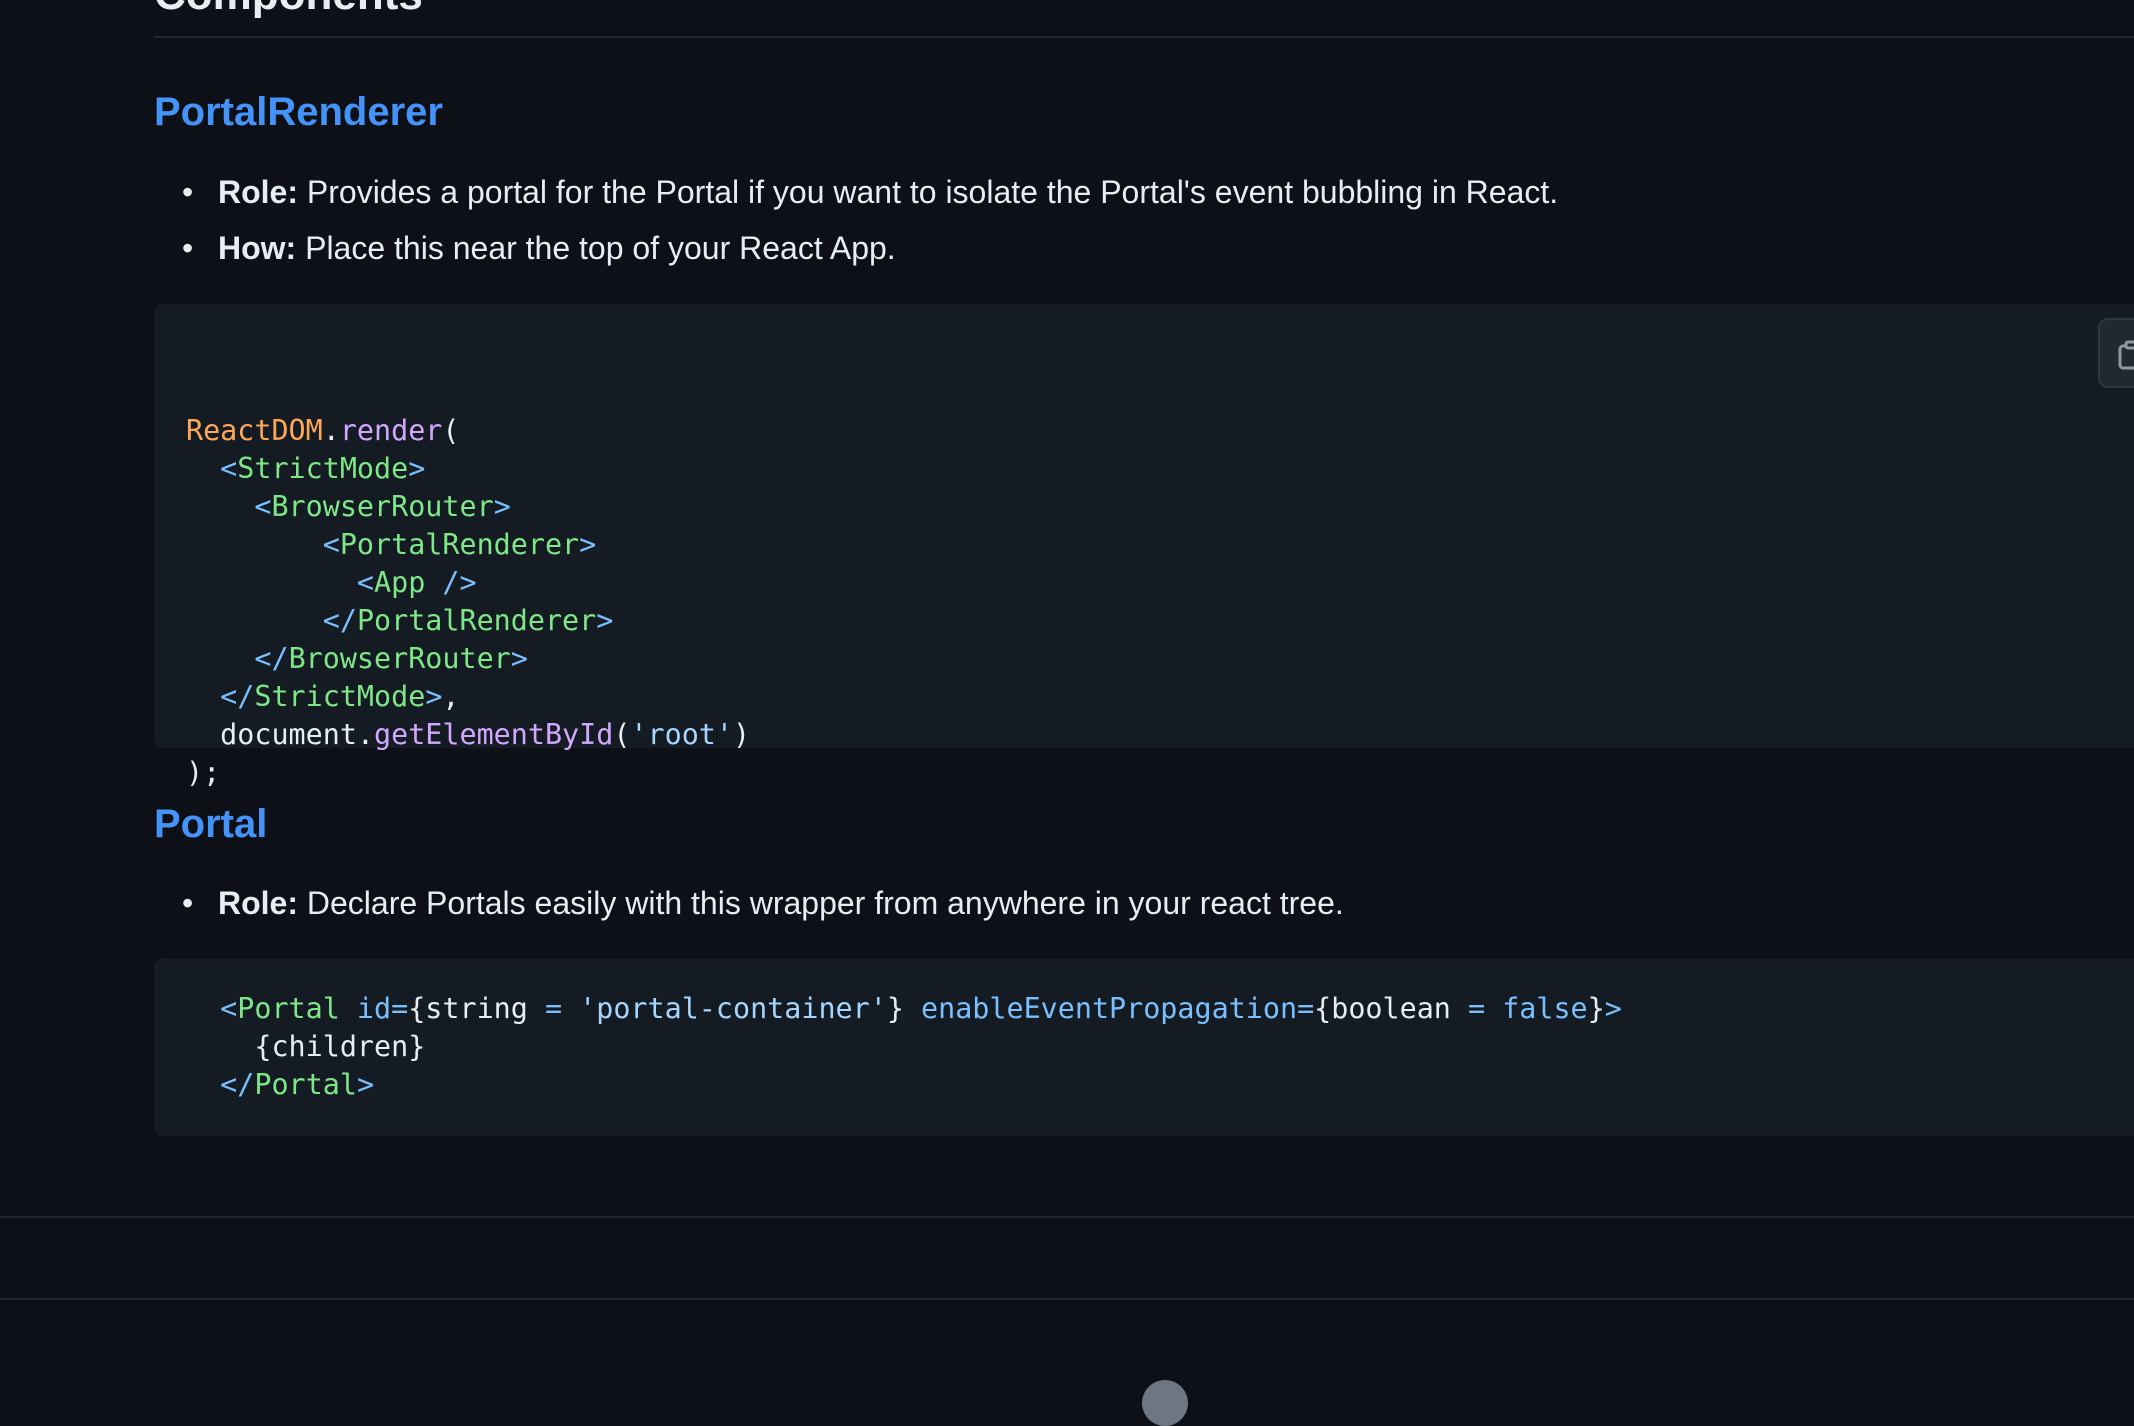  What do you see at coordinates (451, 696) in the screenshot?
I see `code-token: ,` at bounding box center [451, 696].